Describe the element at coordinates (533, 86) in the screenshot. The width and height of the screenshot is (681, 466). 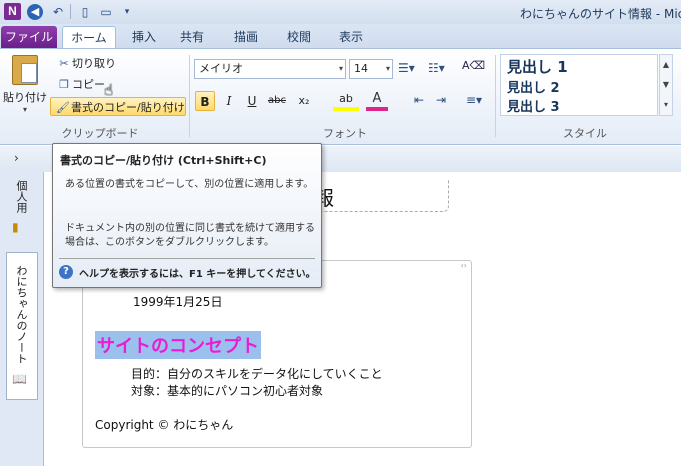
I see `style-heading-2: 見出し 2` at that location.